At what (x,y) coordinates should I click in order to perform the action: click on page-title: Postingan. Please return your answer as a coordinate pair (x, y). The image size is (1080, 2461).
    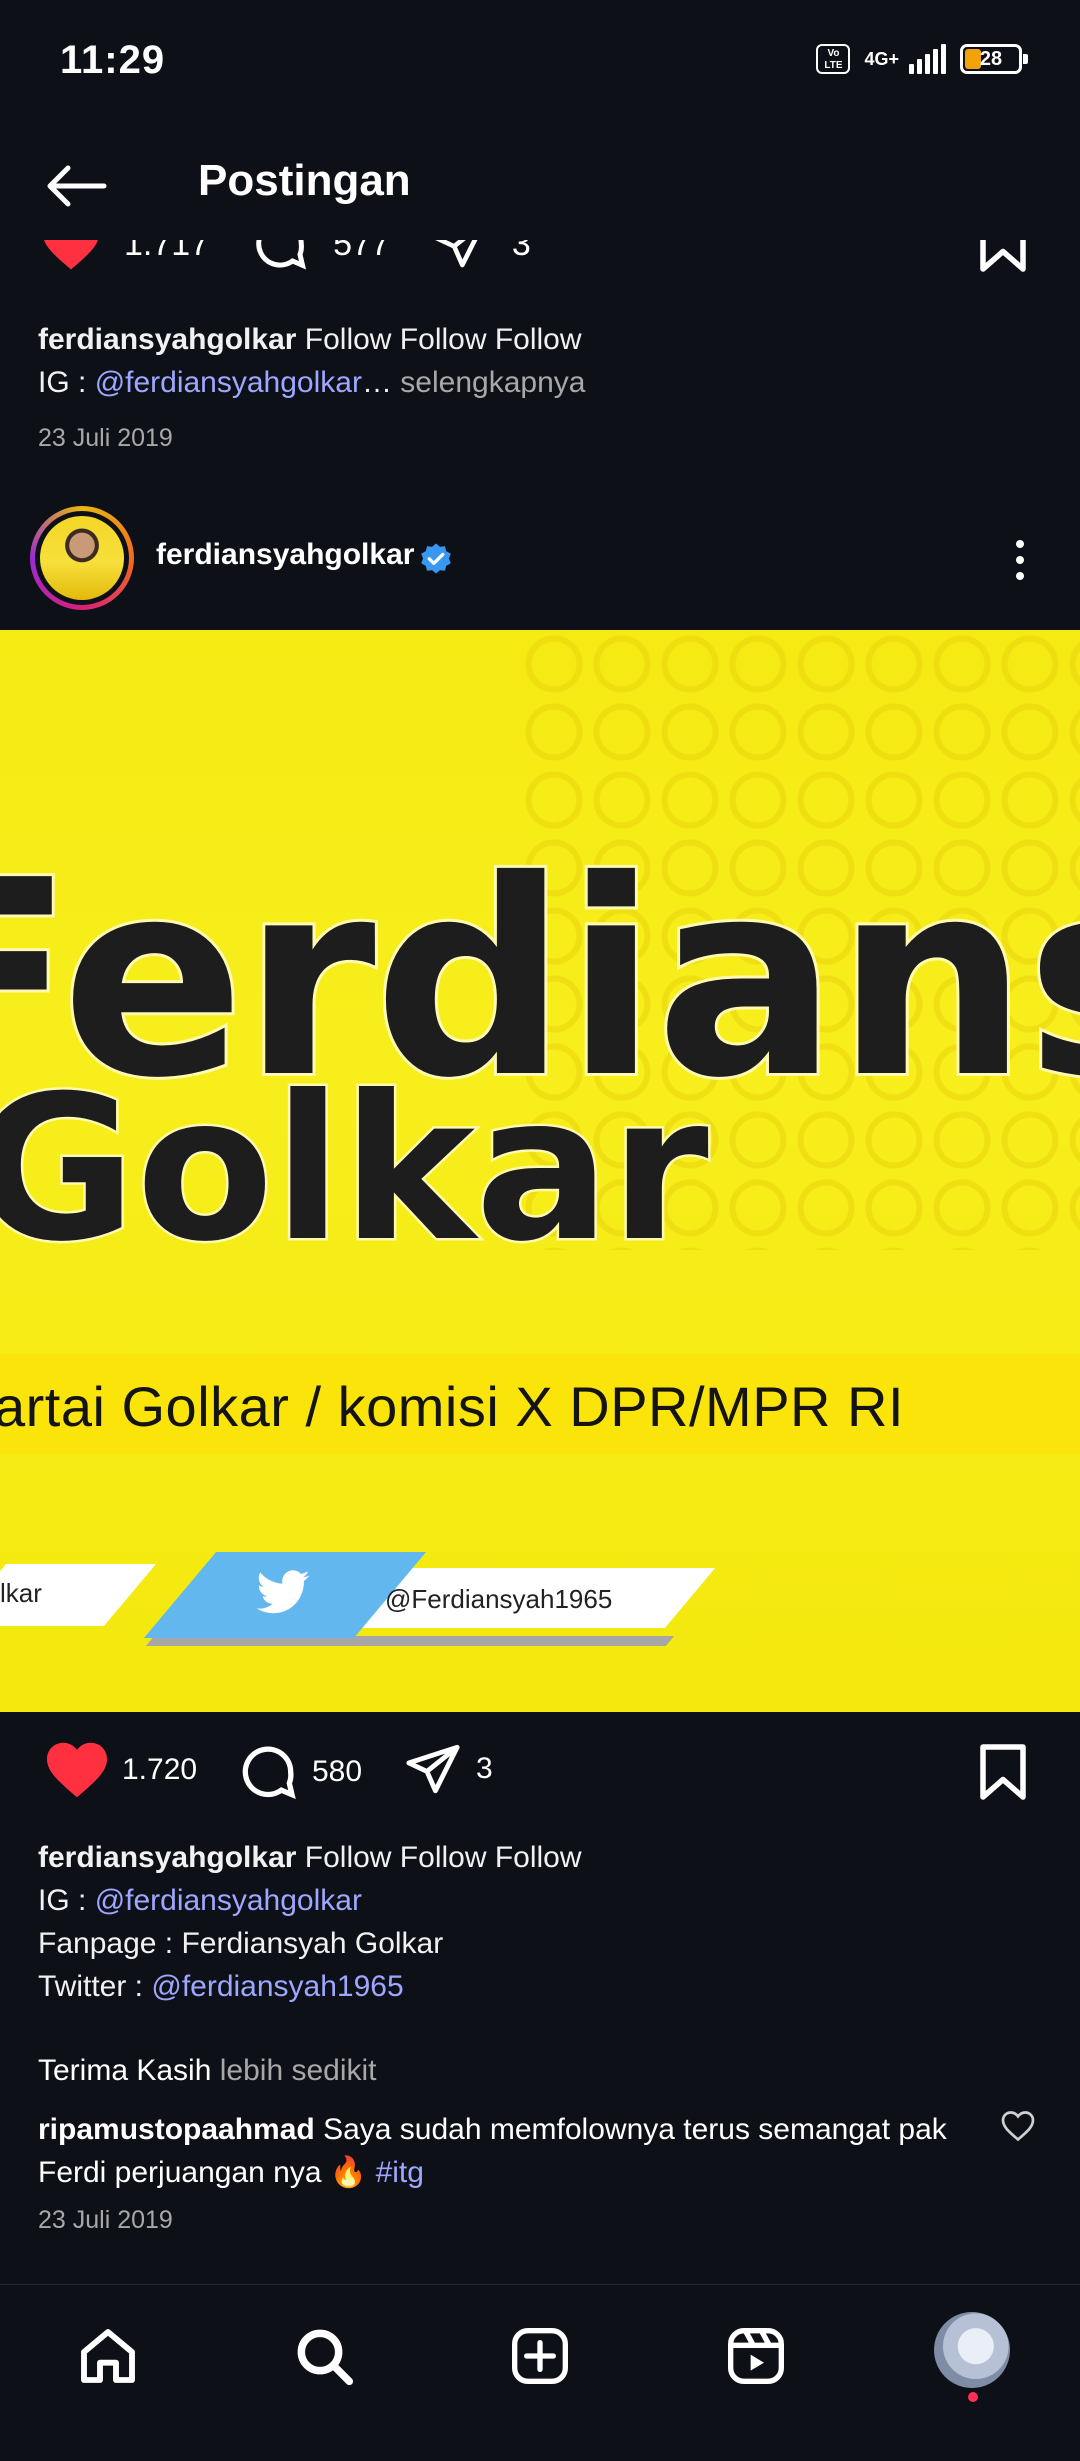
    Looking at the image, I should click on (304, 180).